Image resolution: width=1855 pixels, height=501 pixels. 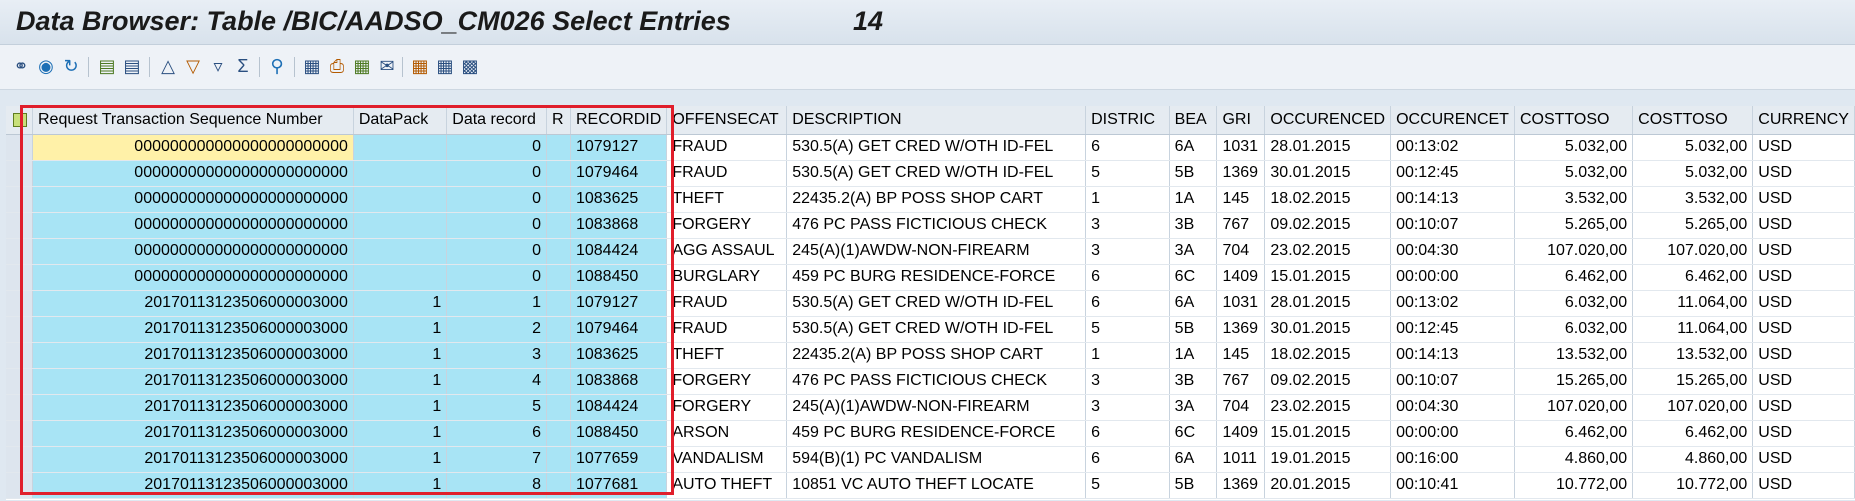 I want to click on cell-occ: 19.01.2015, so click(x=1328, y=459).